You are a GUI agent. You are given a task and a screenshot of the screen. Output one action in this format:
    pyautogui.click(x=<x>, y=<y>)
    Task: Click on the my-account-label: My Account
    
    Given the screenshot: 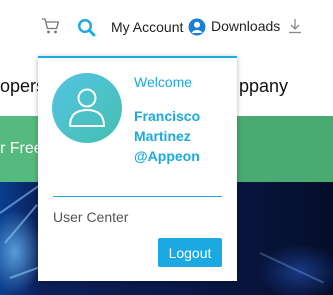 What is the action you would take?
    pyautogui.click(x=147, y=27)
    